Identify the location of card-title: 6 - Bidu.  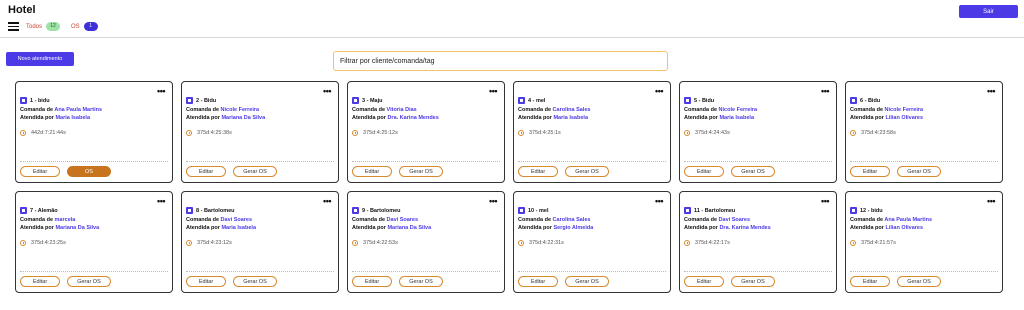
(870, 100).